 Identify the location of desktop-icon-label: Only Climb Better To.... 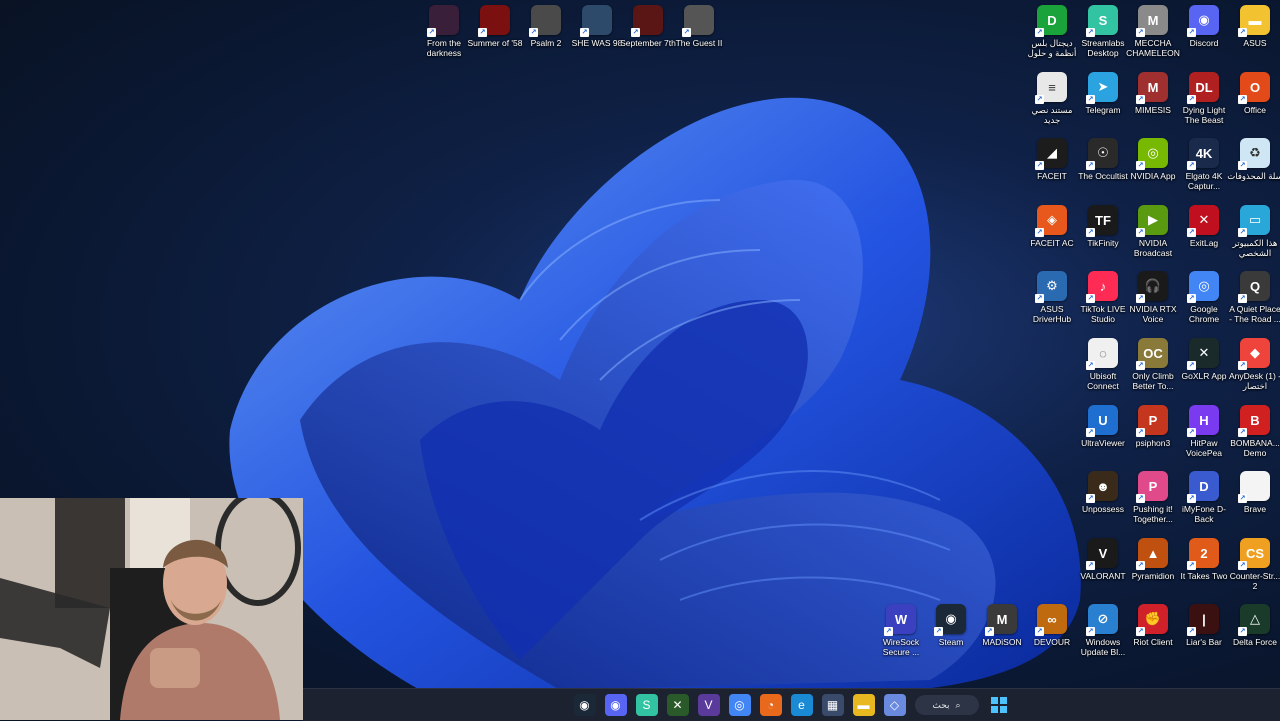
(1153, 381).